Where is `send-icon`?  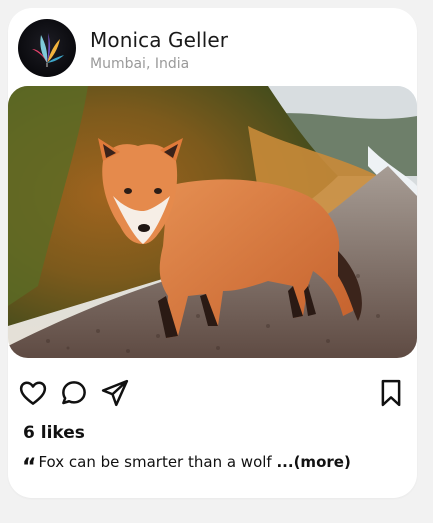
send-icon is located at coordinates (115, 393).